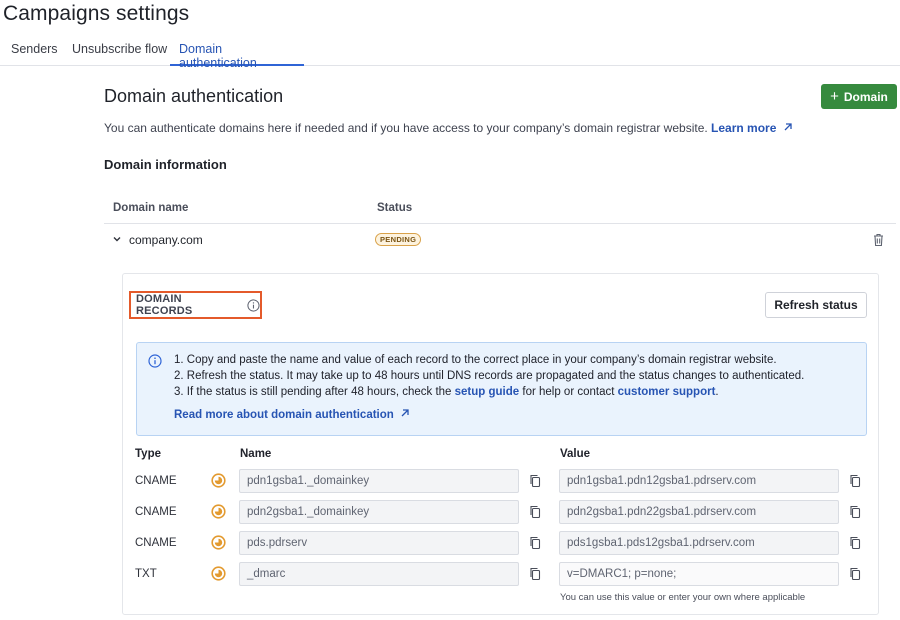  I want to click on column-value: Value, so click(575, 454).